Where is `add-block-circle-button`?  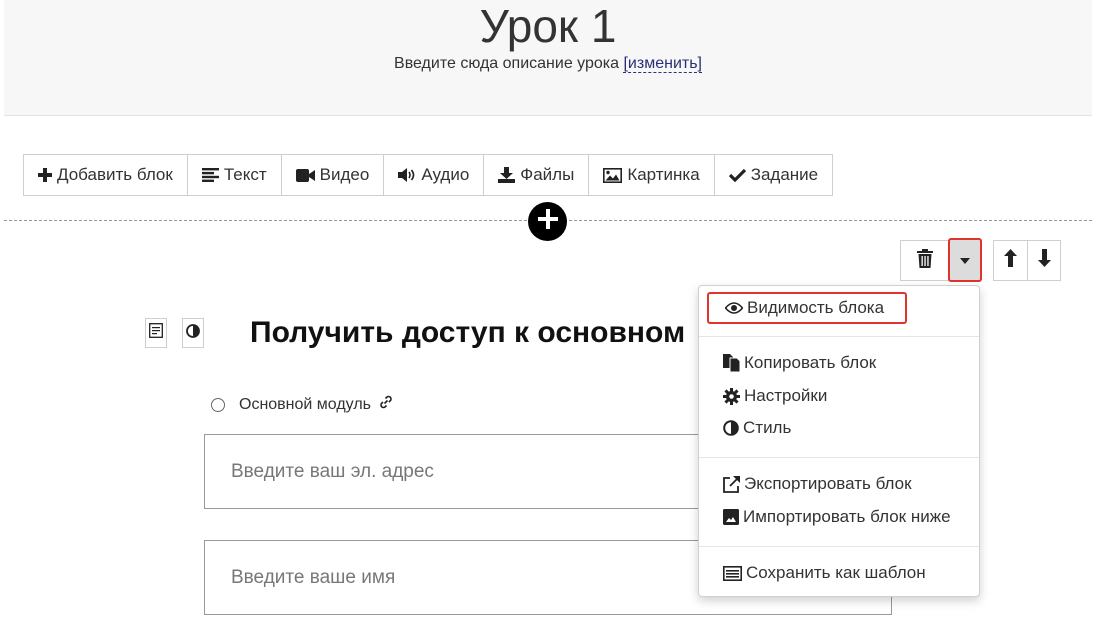 add-block-circle-button is located at coordinates (547, 221).